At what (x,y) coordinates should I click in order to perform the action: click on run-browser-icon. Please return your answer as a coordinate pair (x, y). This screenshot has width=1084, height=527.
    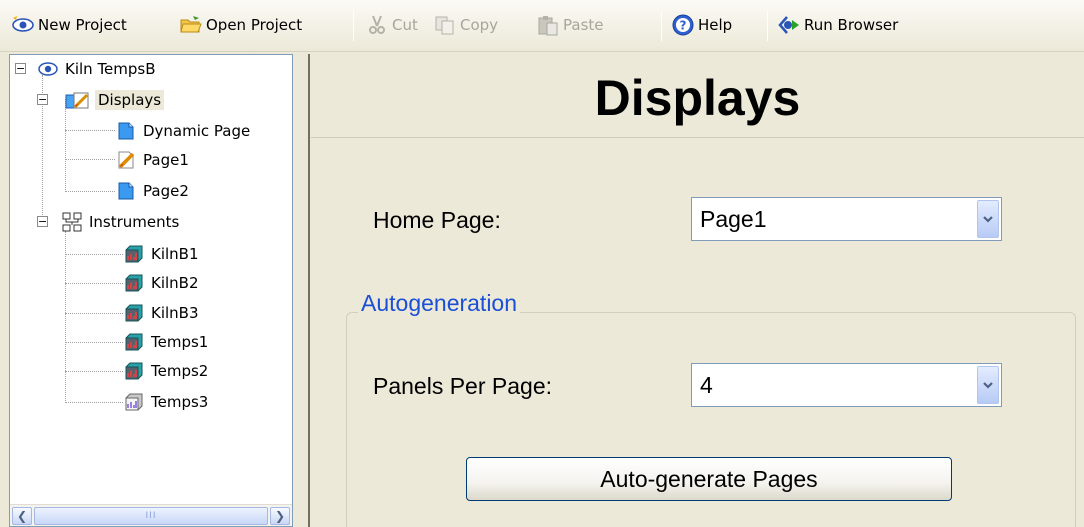
    Looking at the image, I should click on (789, 25).